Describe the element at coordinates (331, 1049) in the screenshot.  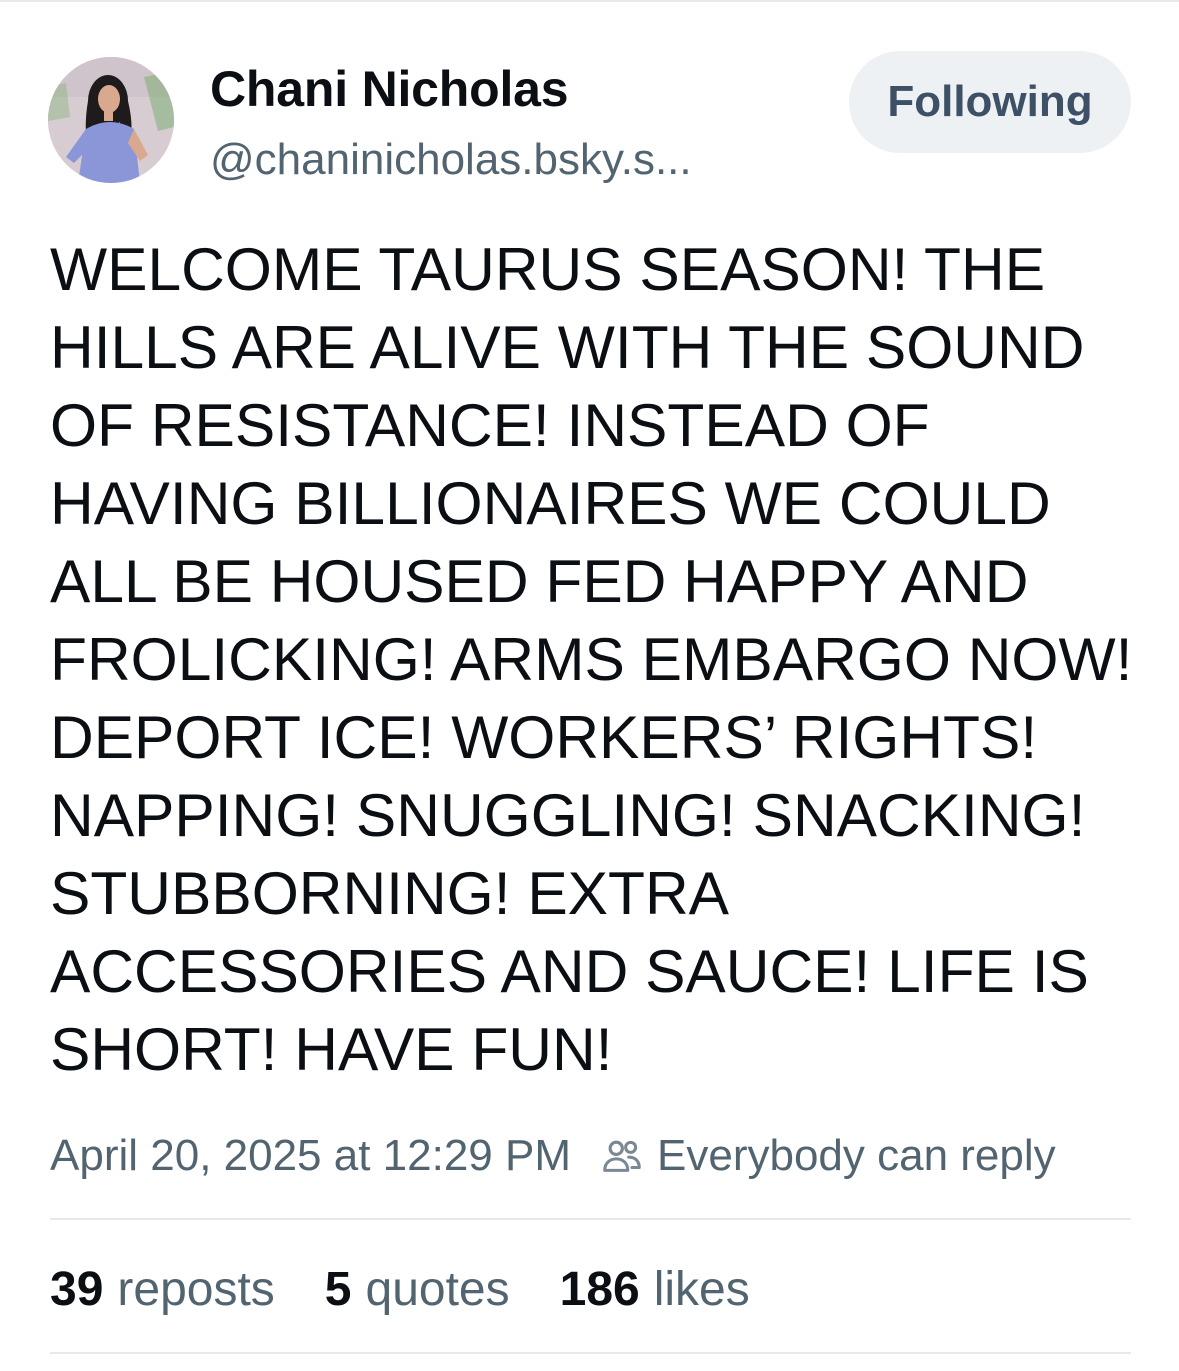
I see `post-text-line: SHORT! HAVE FUN!` at that location.